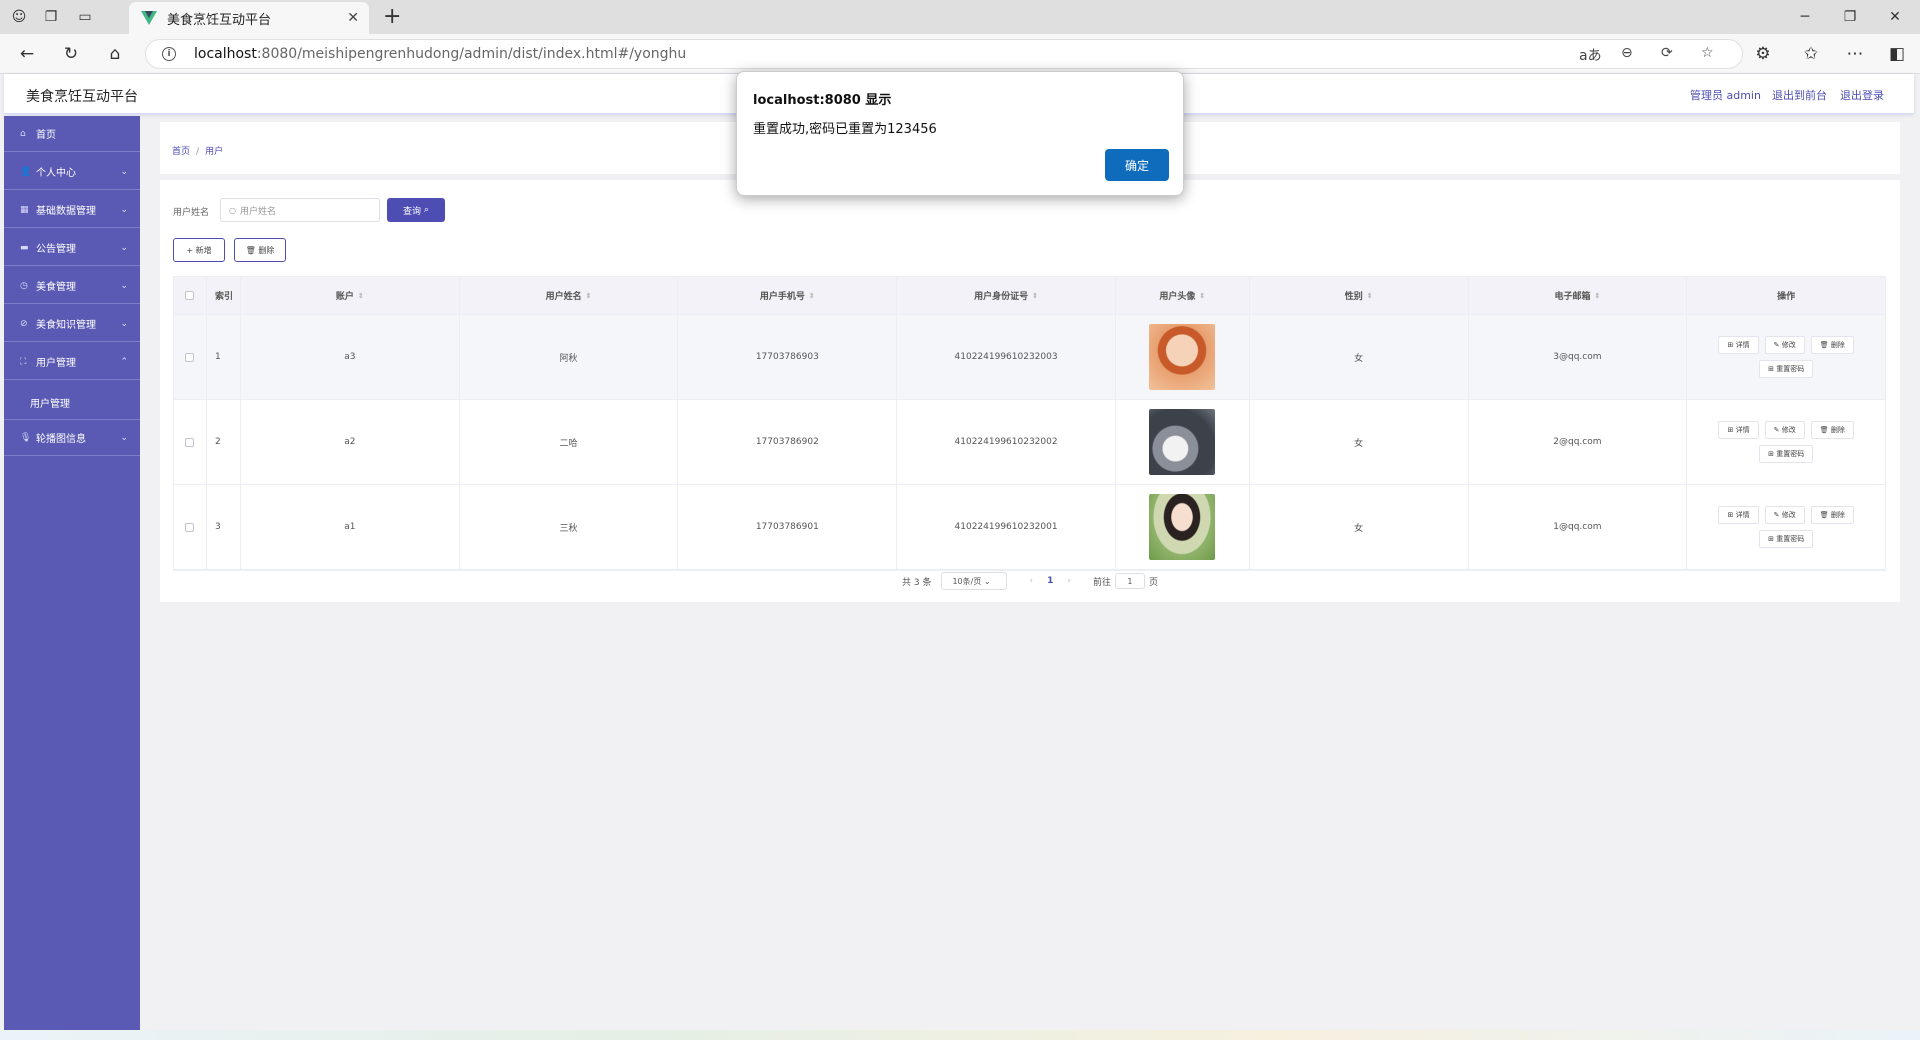 The image size is (1920, 1040). What do you see at coordinates (1805, 17) in the screenshot?
I see `minimize-icon: ─` at bounding box center [1805, 17].